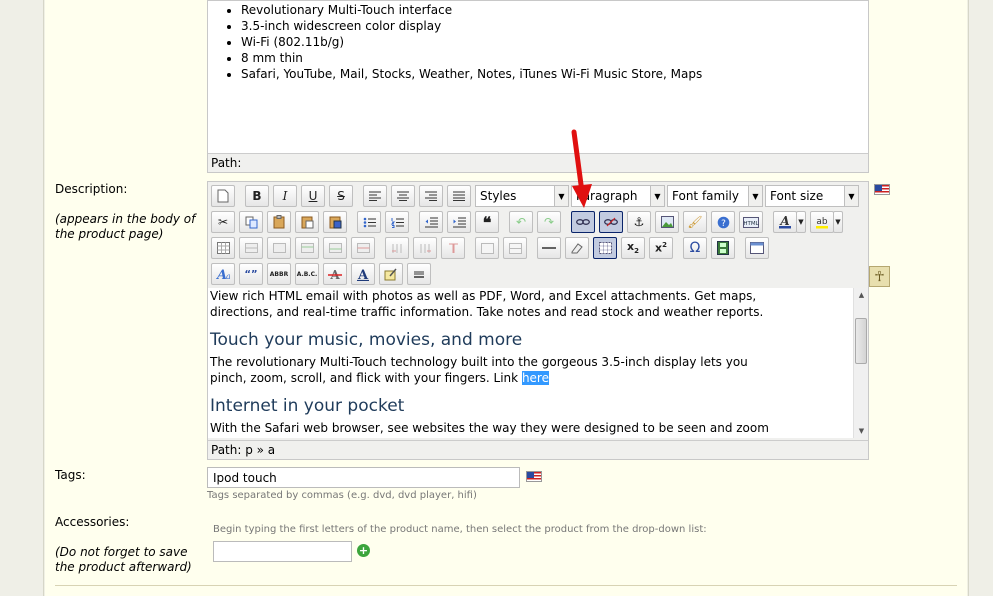 This screenshot has width=993, height=596. What do you see at coordinates (607, 196) in the screenshot?
I see `paragraph-select-value: Paragraph` at bounding box center [607, 196].